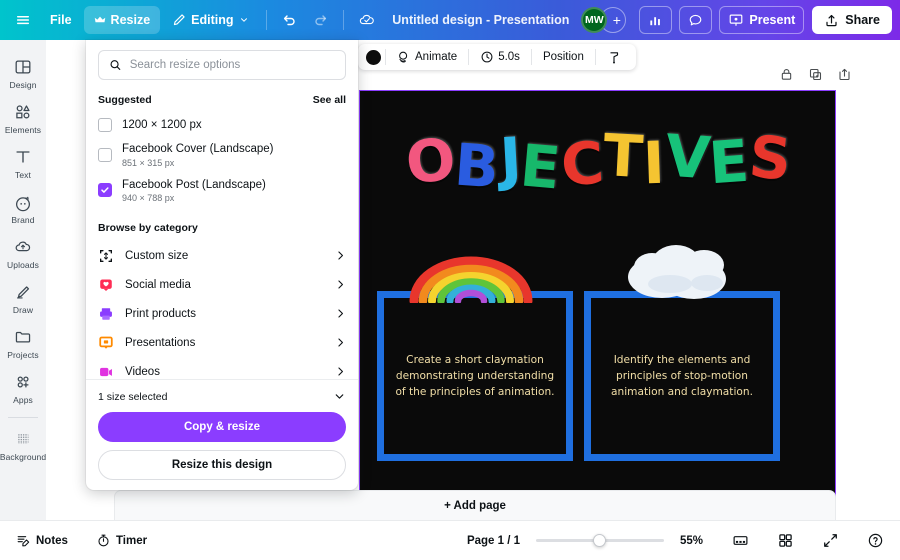 This screenshot has height=560, width=900. I want to click on editing-mode-button: Editing, so click(210, 20).